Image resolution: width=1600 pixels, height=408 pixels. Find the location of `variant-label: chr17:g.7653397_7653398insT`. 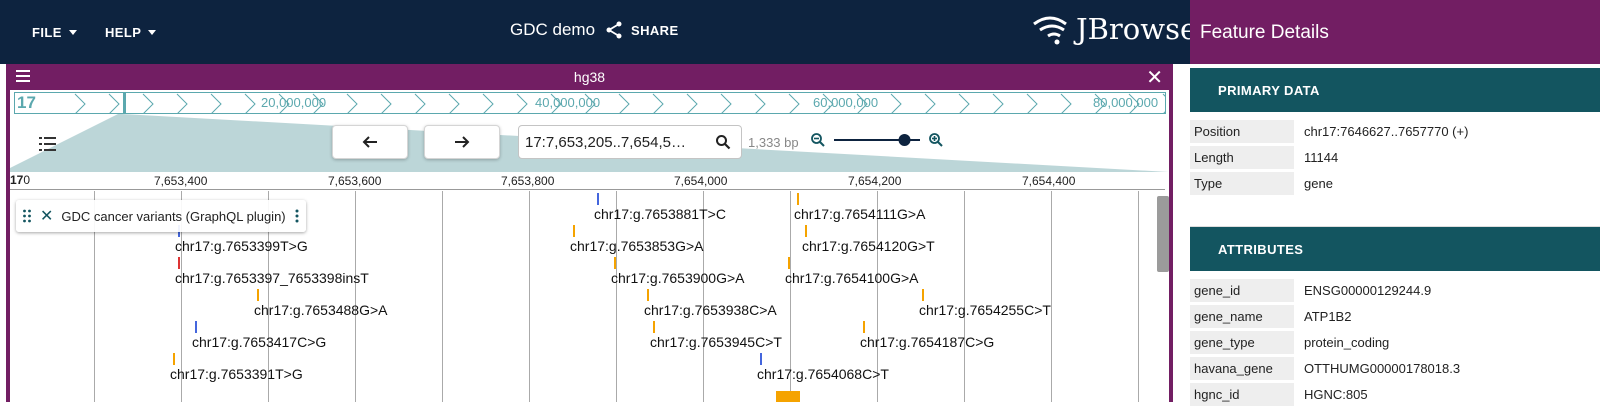

variant-label: chr17:g.7653397_7653398insT is located at coordinates (272, 278).